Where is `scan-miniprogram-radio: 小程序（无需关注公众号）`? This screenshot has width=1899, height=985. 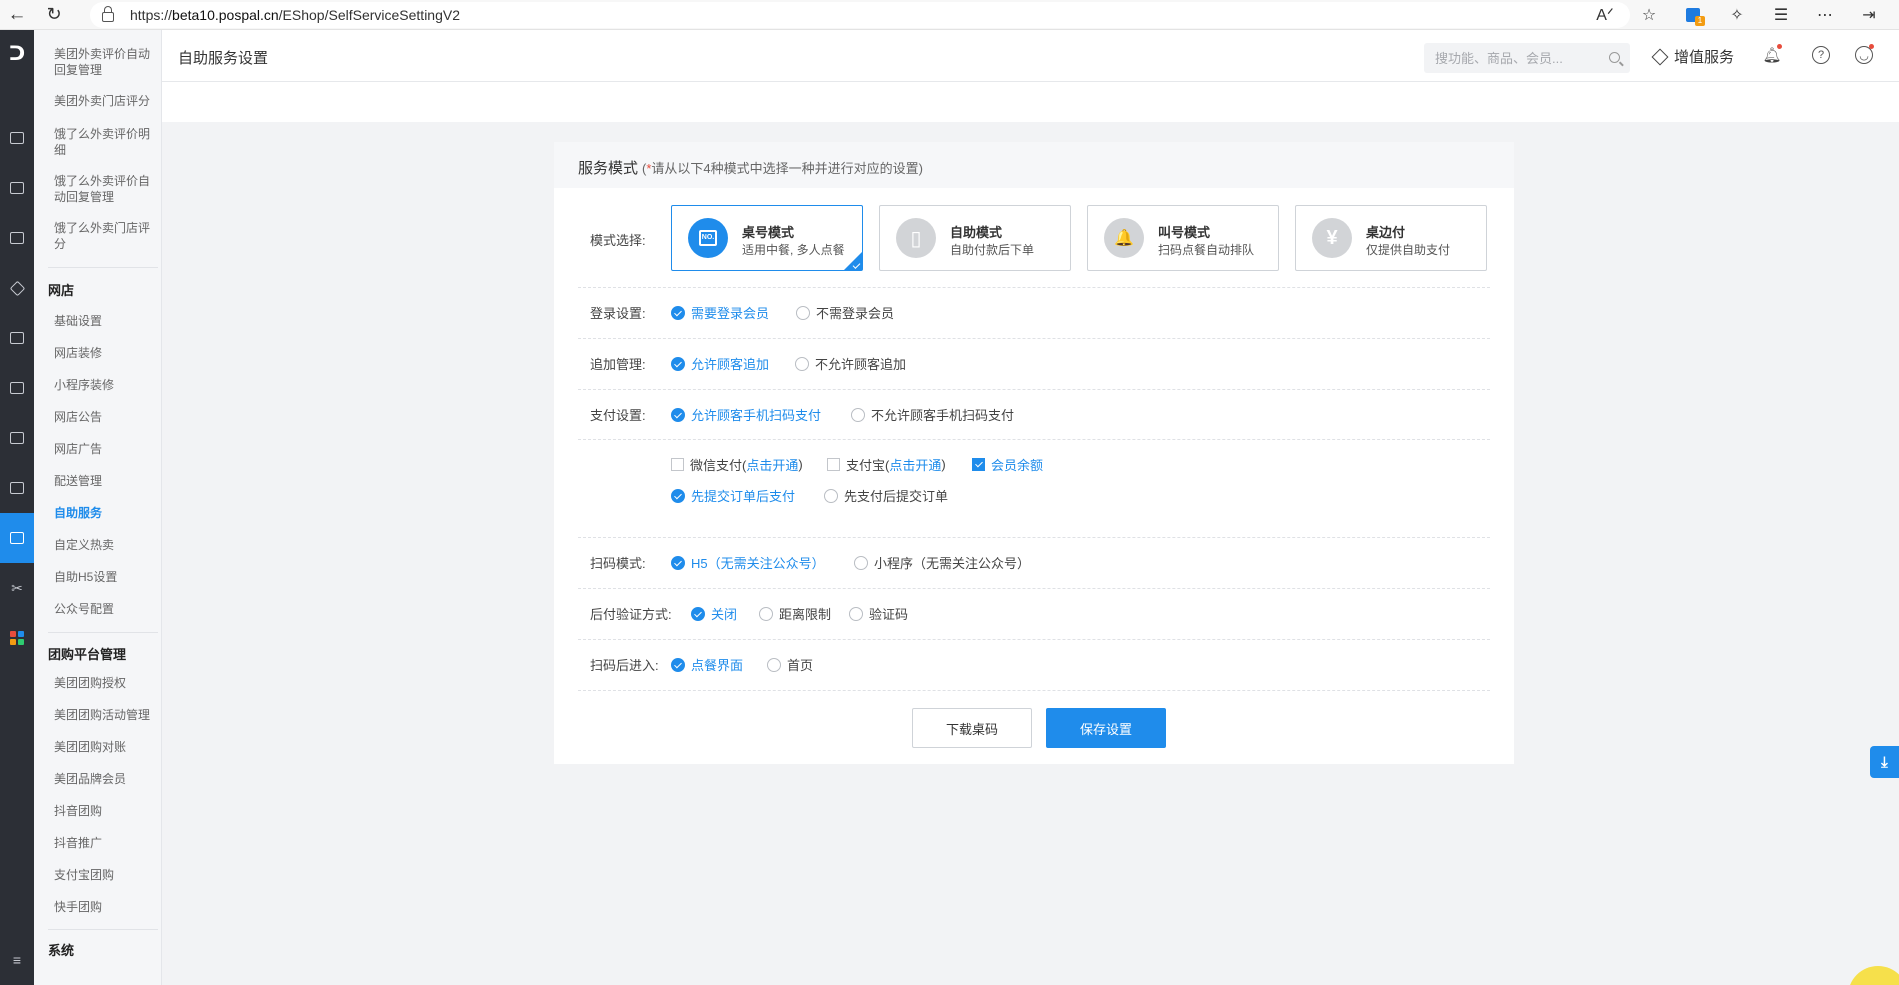
scan-miniprogram-radio: 小程序（无需关注公众号） is located at coordinates (942, 562).